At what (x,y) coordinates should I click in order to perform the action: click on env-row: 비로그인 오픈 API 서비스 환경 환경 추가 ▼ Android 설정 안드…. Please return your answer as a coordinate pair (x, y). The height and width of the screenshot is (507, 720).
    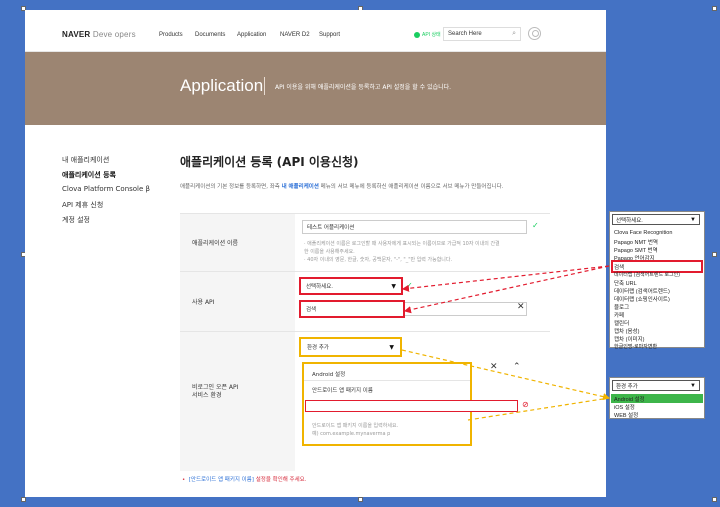
    Looking at the image, I should click on (365, 401).